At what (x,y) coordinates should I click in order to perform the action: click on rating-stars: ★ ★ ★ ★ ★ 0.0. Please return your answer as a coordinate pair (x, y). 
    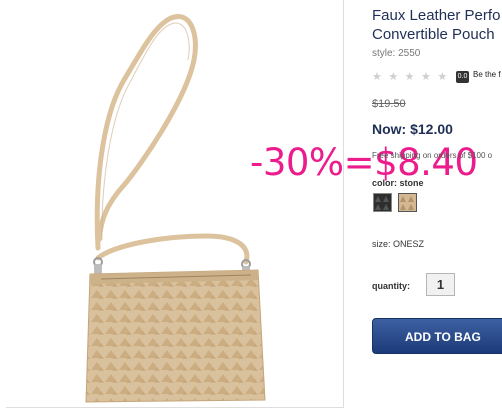
    Looking at the image, I should click on (421, 75).